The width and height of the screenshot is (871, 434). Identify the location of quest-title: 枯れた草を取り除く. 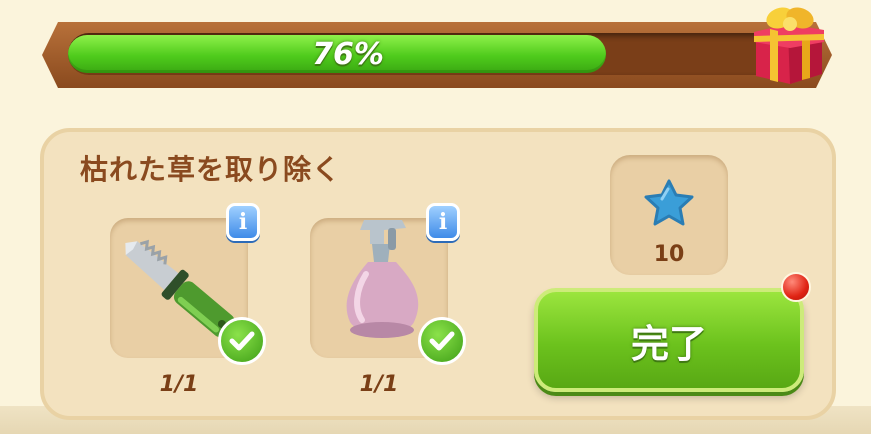
(211, 169).